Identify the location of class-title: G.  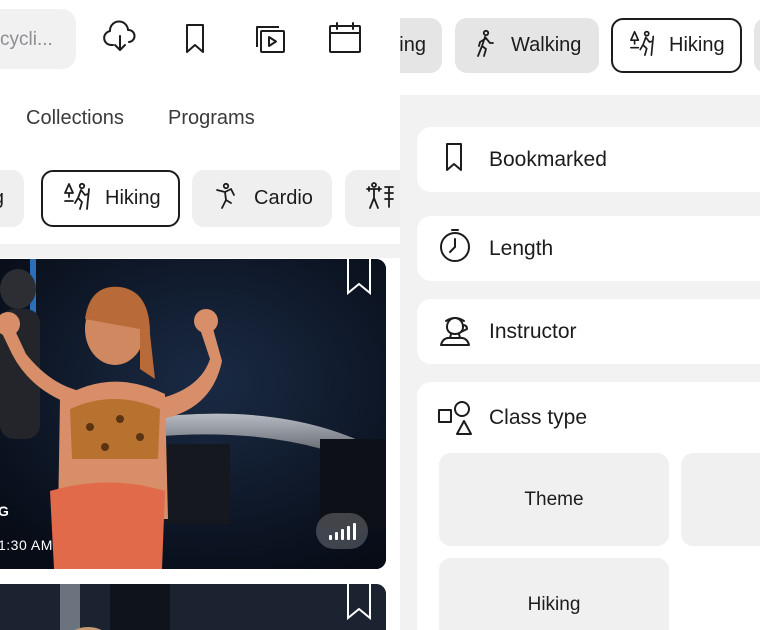
(5, 511).